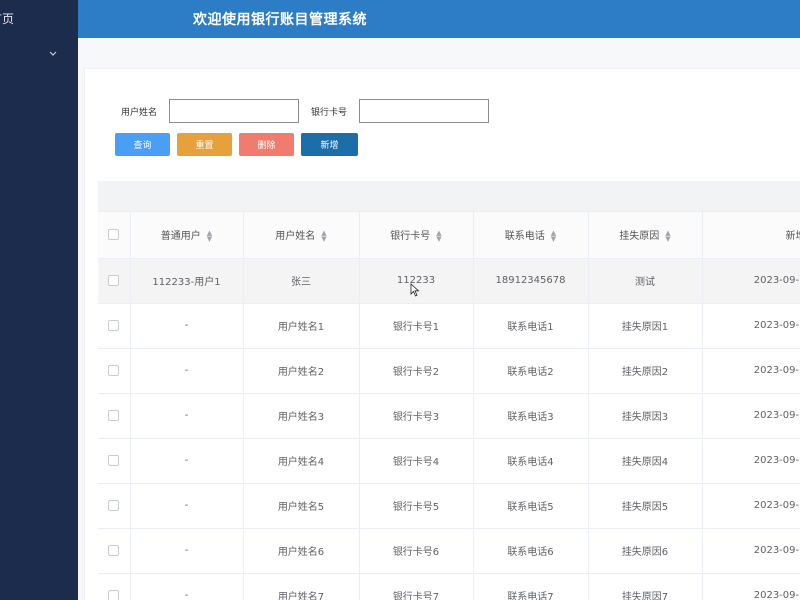 This screenshot has width=800, height=600. I want to click on table-cell: 用户姓名3, so click(301, 416).